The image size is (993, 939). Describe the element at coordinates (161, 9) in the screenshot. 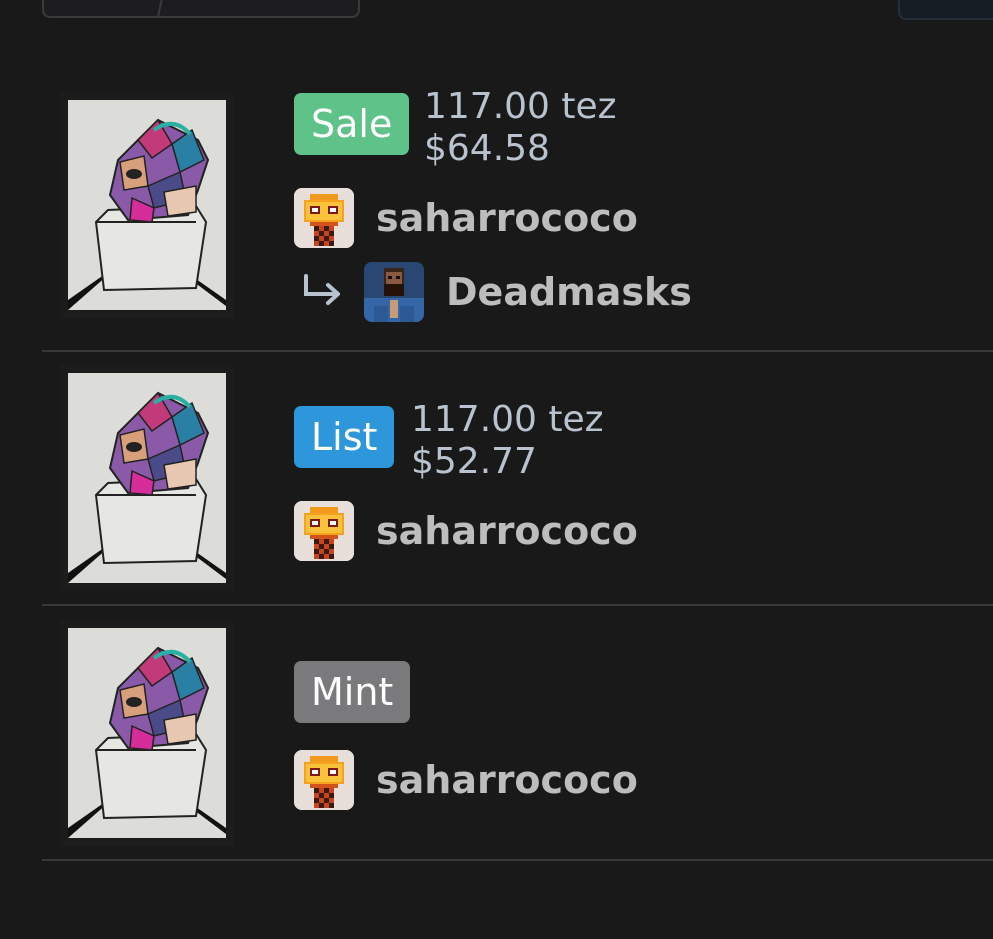

I see `segment-divider` at that location.